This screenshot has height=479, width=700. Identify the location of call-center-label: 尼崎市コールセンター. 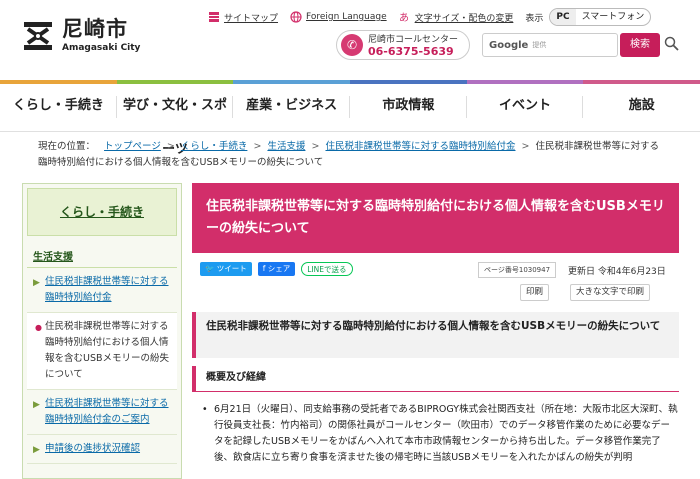
(413, 40).